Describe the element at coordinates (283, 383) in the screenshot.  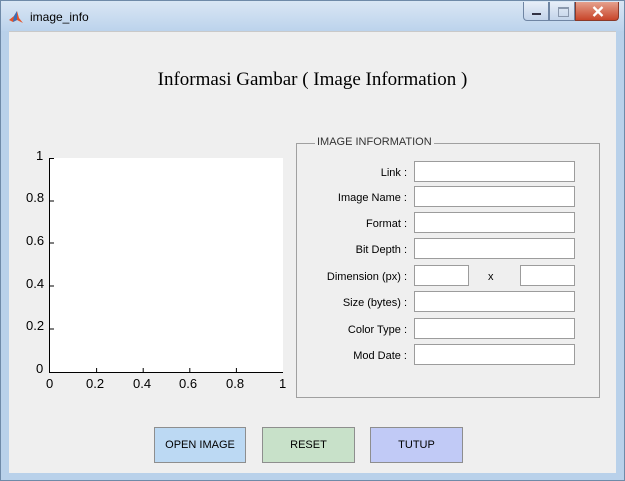
I see `x-tick-label: 1` at that location.